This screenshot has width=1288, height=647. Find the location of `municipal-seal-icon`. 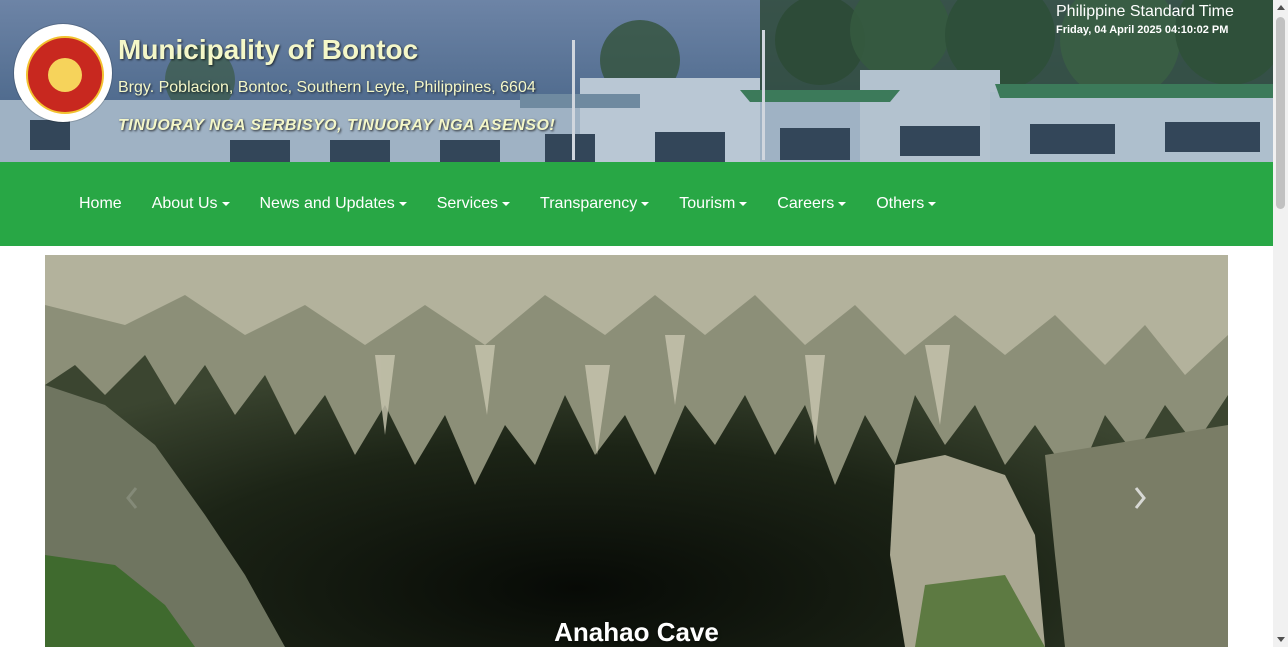

municipal-seal-icon is located at coordinates (63, 73).